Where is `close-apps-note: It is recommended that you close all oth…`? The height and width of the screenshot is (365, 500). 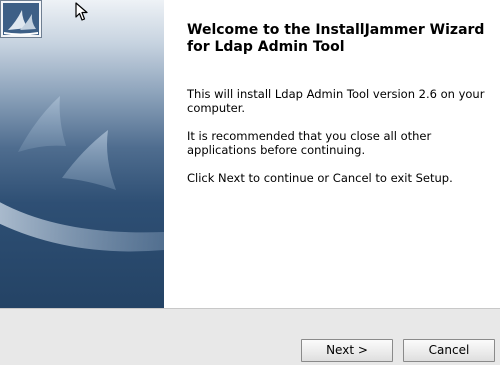
close-apps-note: It is recommended that you close all oth… is located at coordinates (309, 143).